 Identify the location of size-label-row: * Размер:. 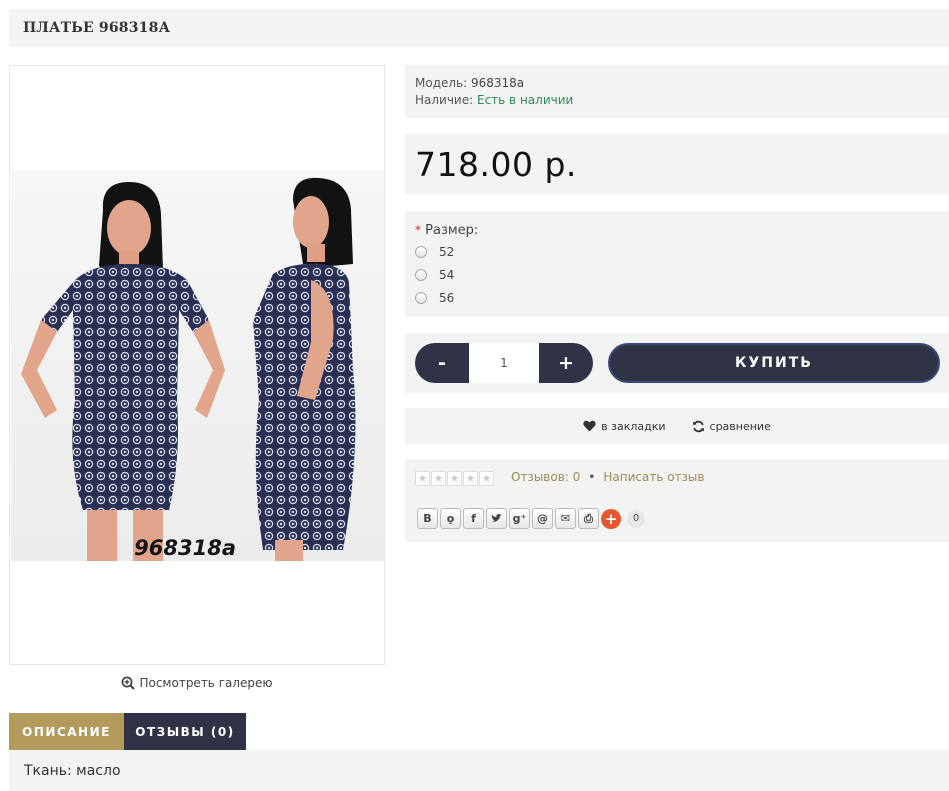
(677, 230).